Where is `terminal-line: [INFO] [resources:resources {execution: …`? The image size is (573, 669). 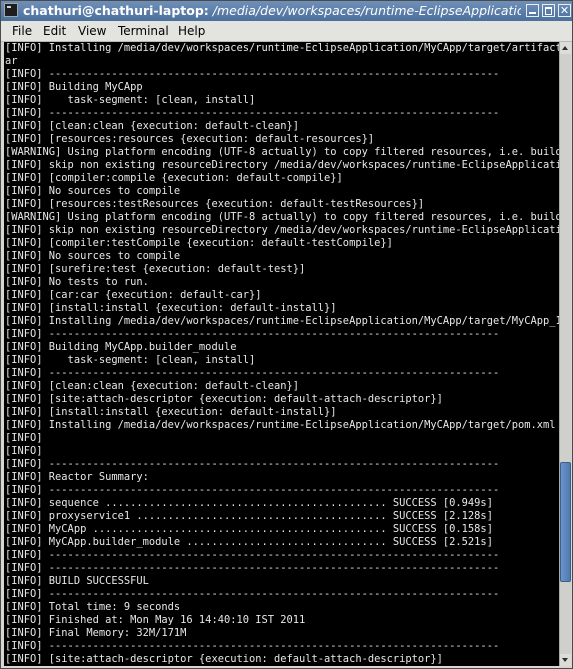
terminal-line: [INFO] [resources:resources {execution: … is located at coordinates (190, 139).